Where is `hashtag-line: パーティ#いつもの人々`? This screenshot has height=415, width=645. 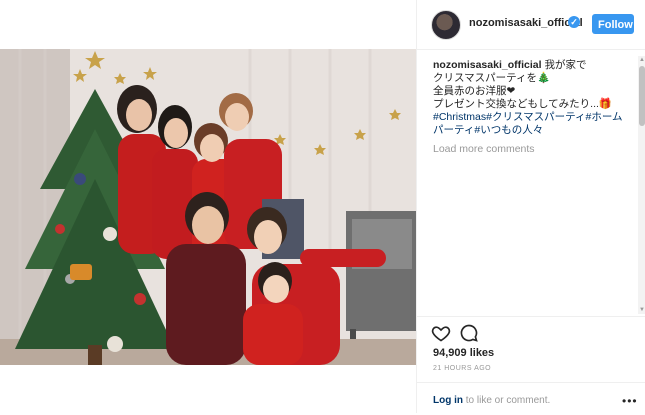
hashtag-line: パーティ#いつもの人々 is located at coordinates (531, 130).